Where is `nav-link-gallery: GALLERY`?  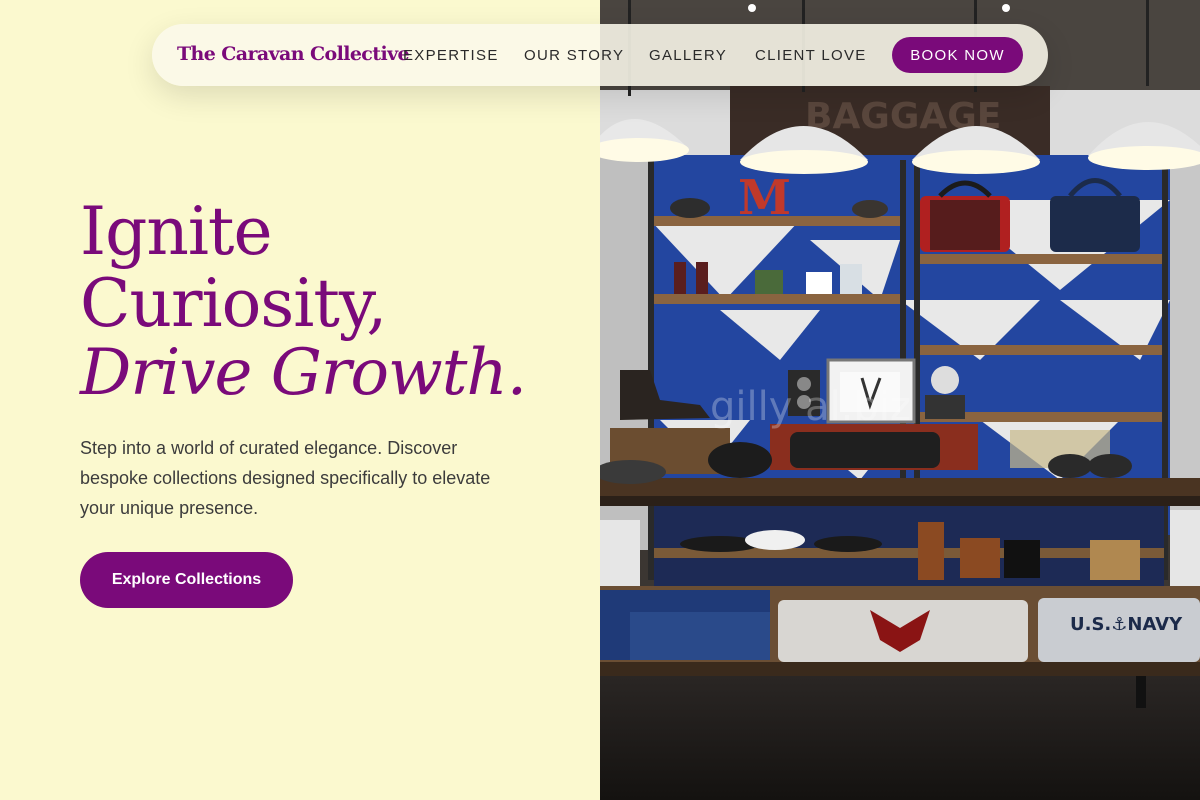
nav-link-gallery: GALLERY is located at coordinates (688, 55).